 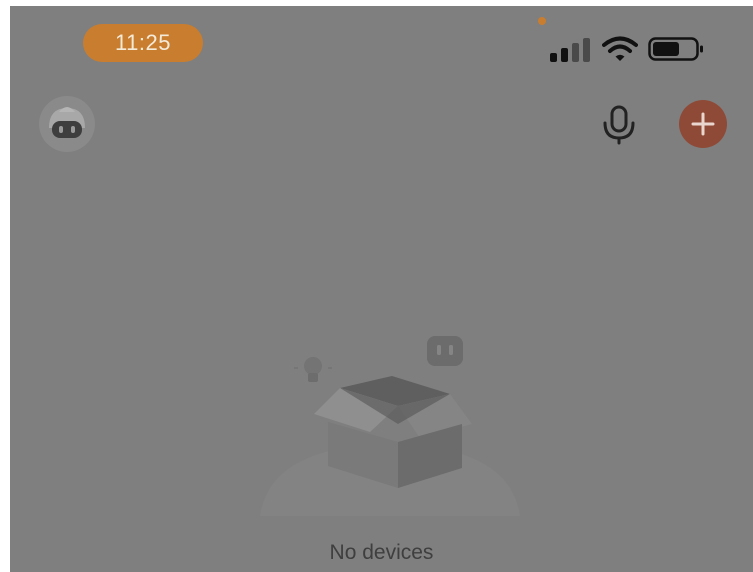 What do you see at coordinates (570, 50) in the screenshot?
I see `signal-bars-icon` at bounding box center [570, 50].